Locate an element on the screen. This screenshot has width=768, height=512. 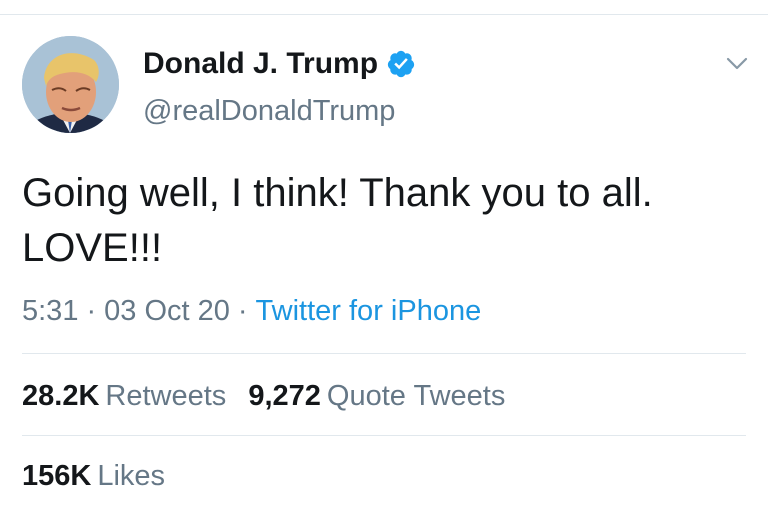
retweets-stat: 28.2K Retweets is located at coordinates (124, 396).